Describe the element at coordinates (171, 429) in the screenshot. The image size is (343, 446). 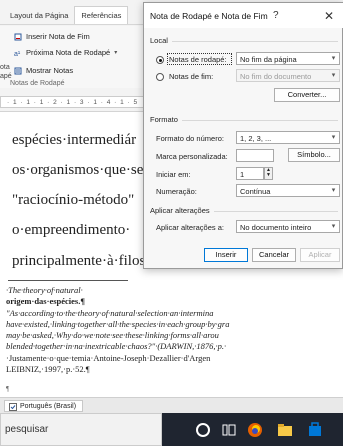
I see `taskbar: pesquisar` at that location.